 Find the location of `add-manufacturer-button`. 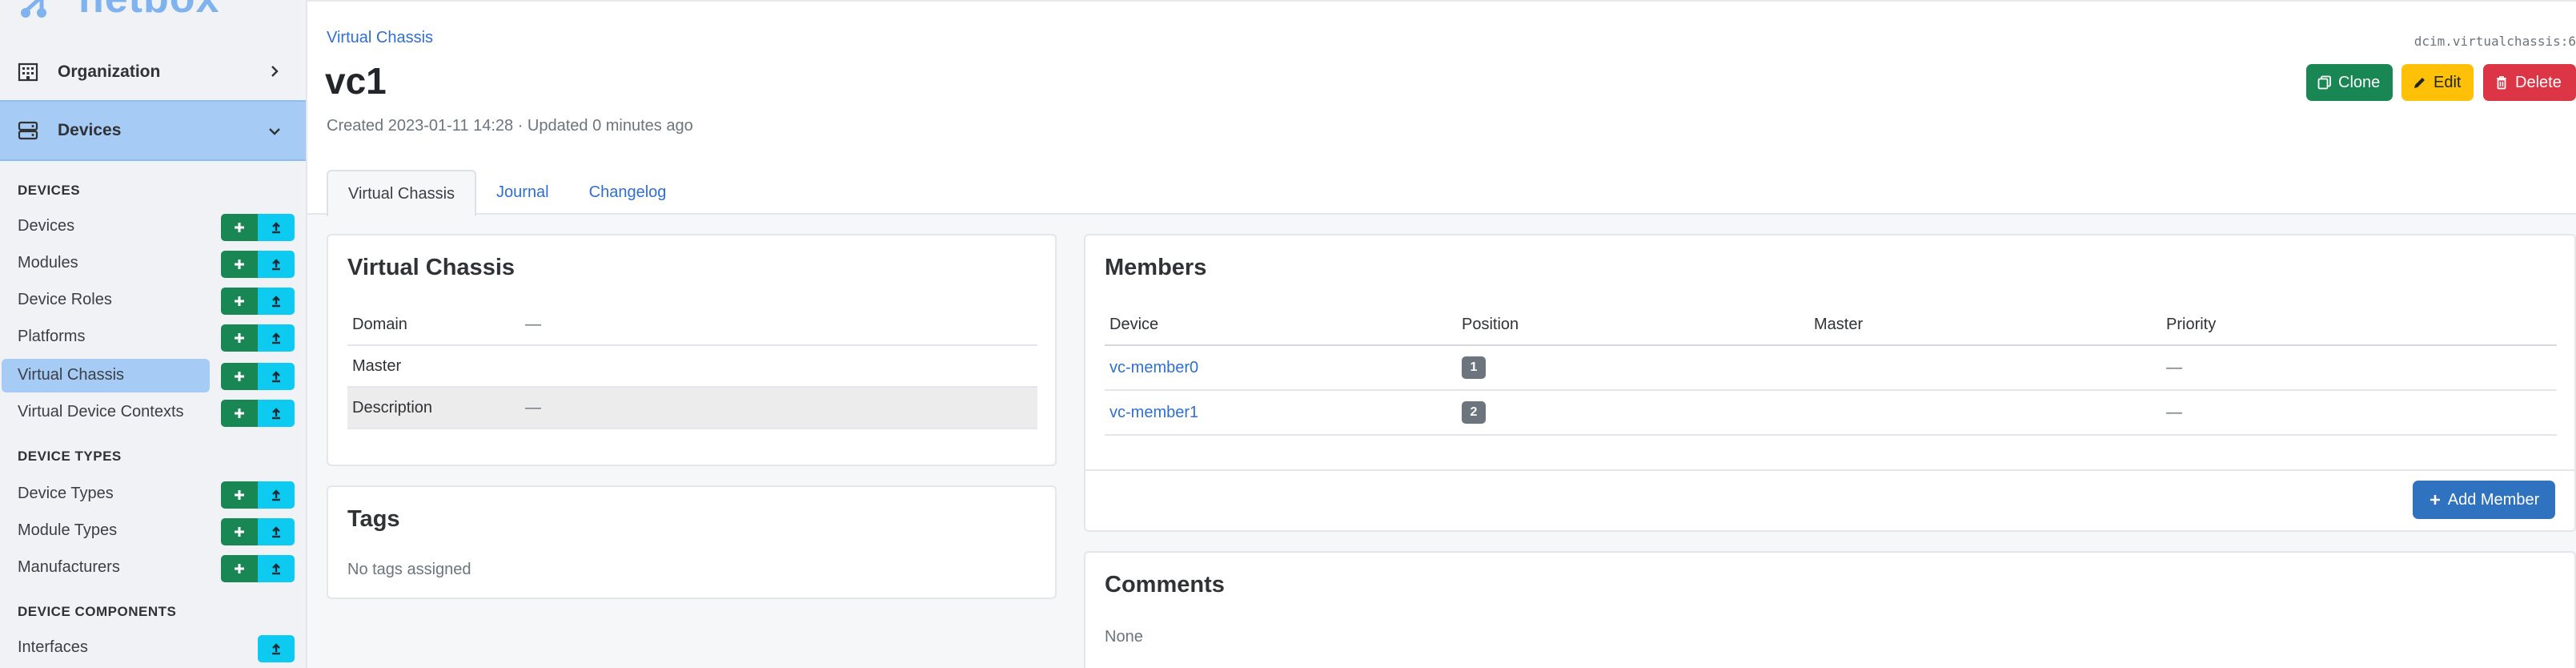

add-manufacturer-button is located at coordinates (239, 568).